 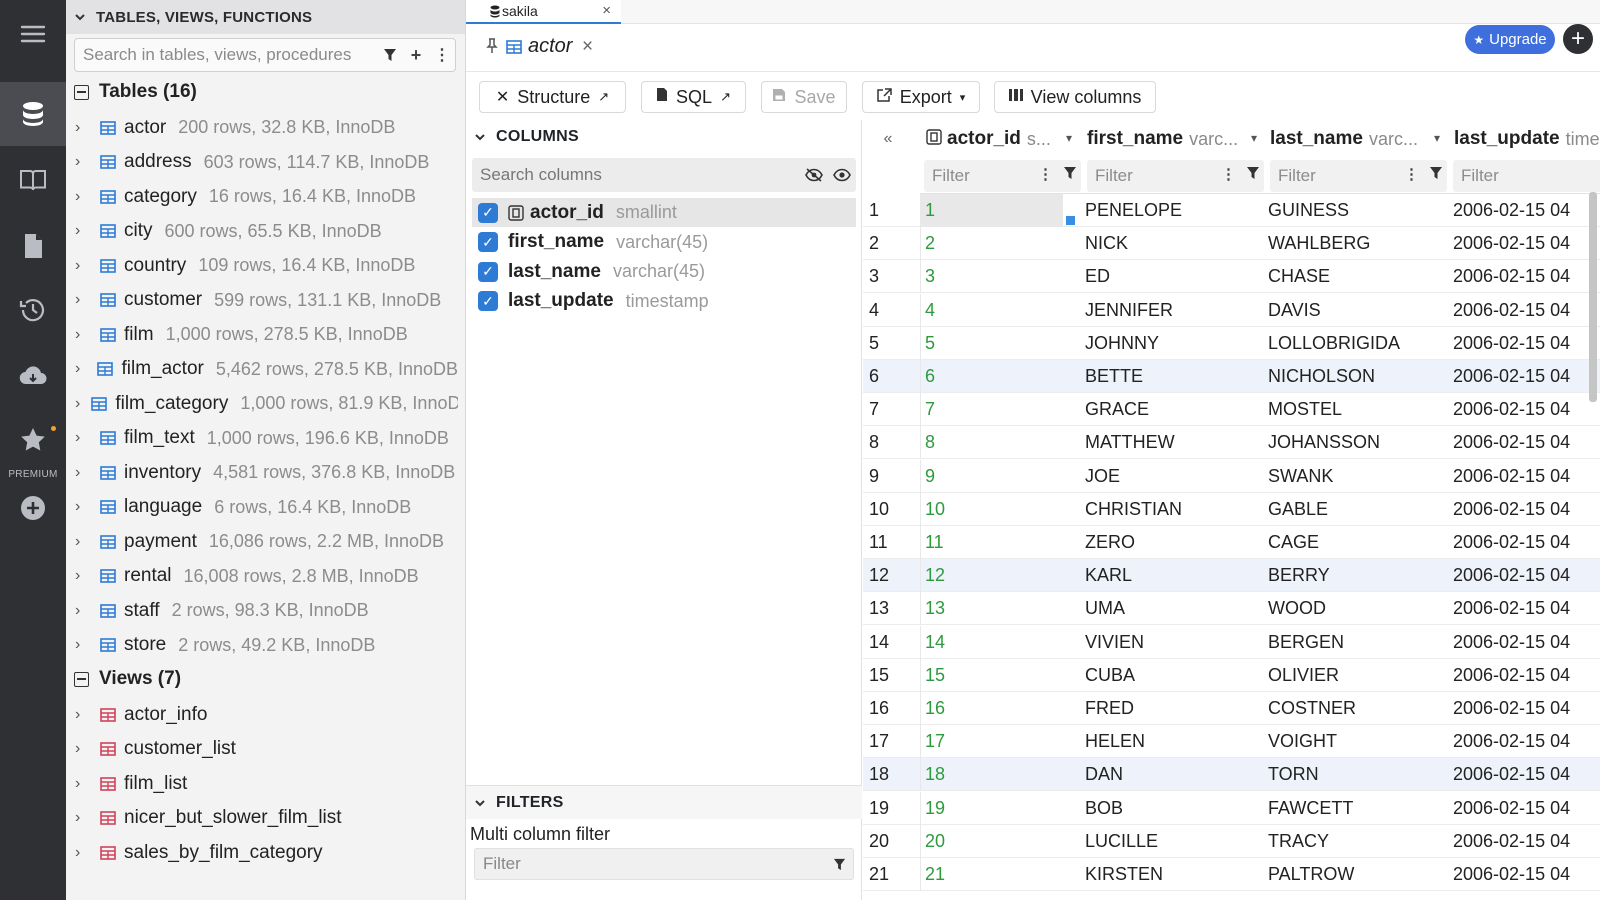 What do you see at coordinates (1173, 139) in the screenshot?
I see `column-header-first-name: first_name varc... ▾` at bounding box center [1173, 139].